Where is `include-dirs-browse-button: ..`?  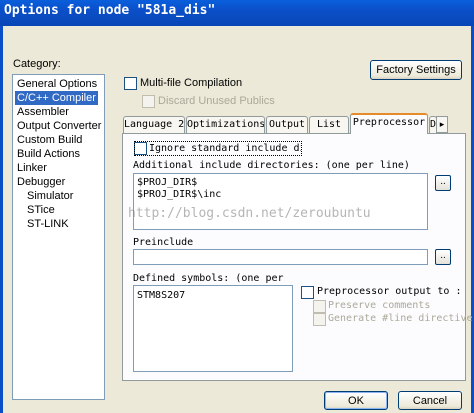
include-dirs-browse-button: .. is located at coordinates (443, 183).